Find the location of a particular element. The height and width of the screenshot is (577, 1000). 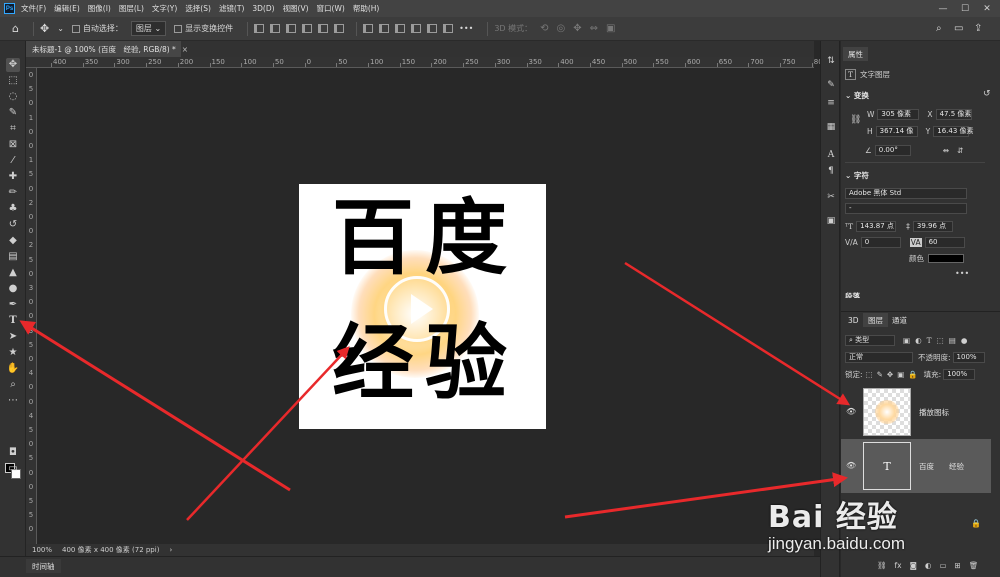

text-color-swatch is located at coordinates (946, 258).